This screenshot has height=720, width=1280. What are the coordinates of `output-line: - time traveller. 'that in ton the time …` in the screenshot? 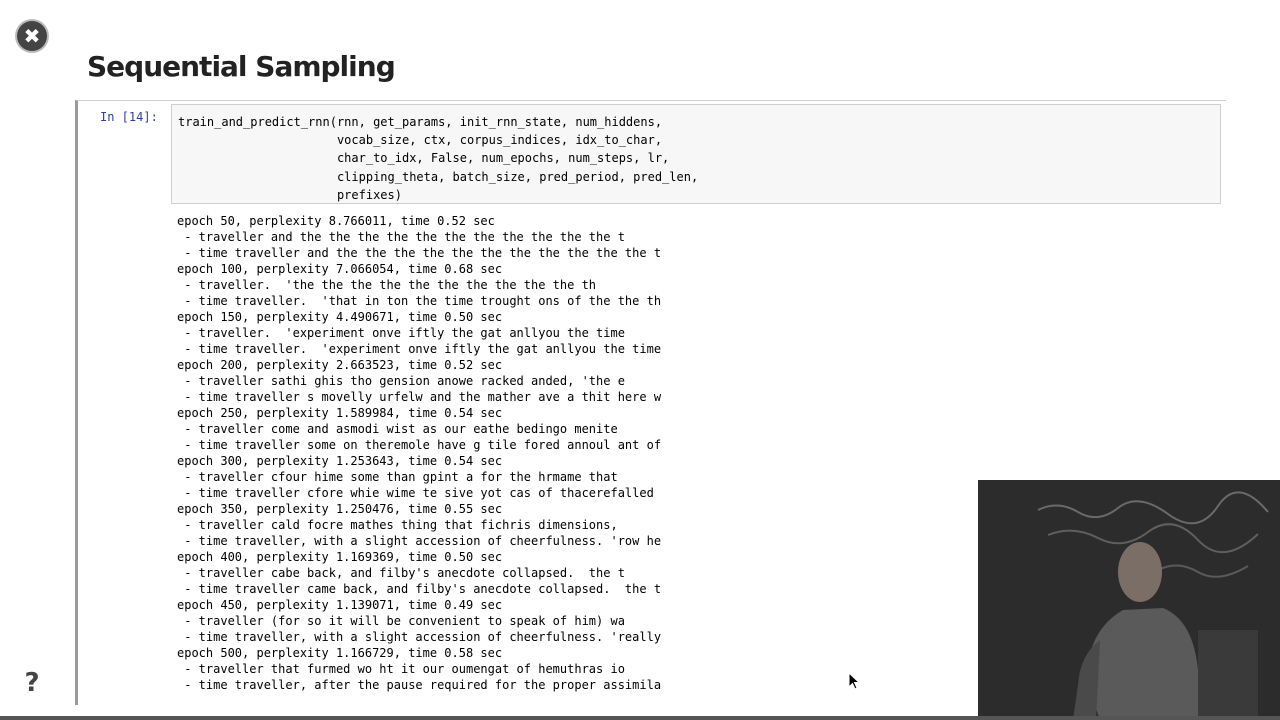 It's located at (419, 301).